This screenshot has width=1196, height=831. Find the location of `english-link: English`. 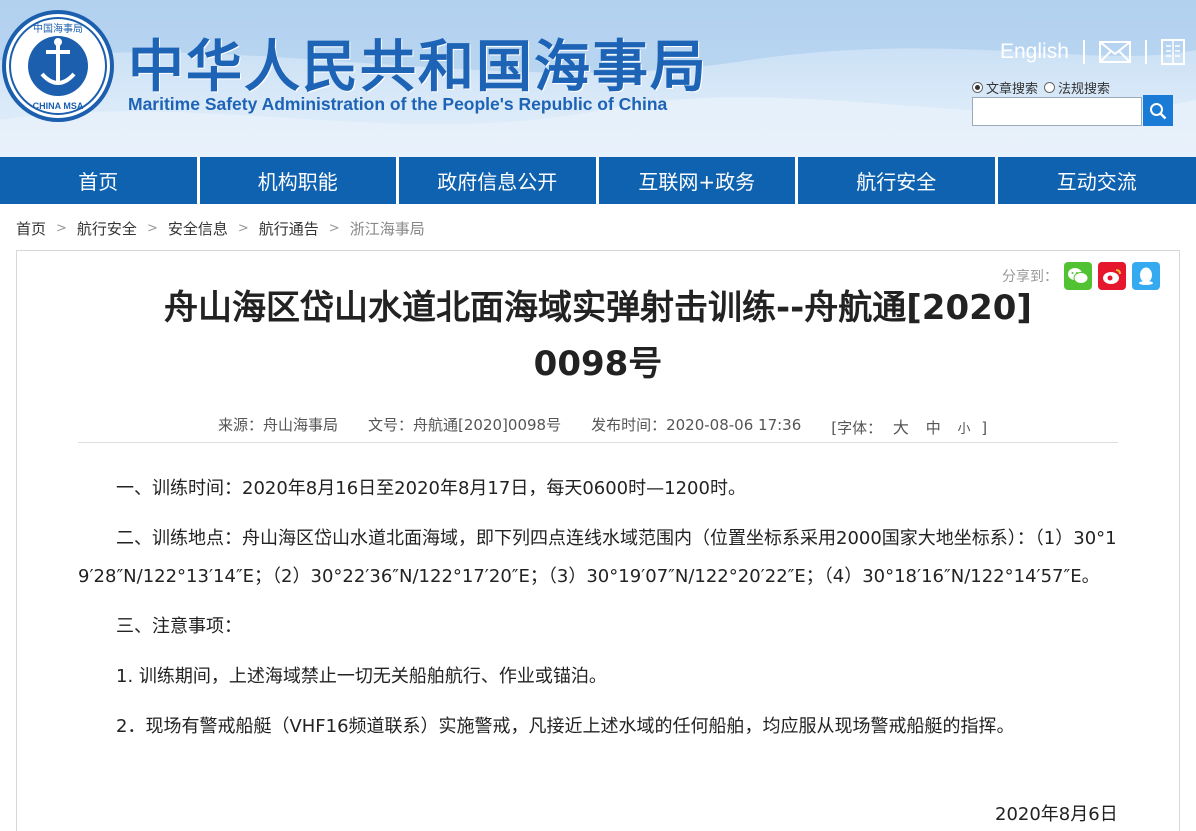

english-link: English is located at coordinates (1034, 52).